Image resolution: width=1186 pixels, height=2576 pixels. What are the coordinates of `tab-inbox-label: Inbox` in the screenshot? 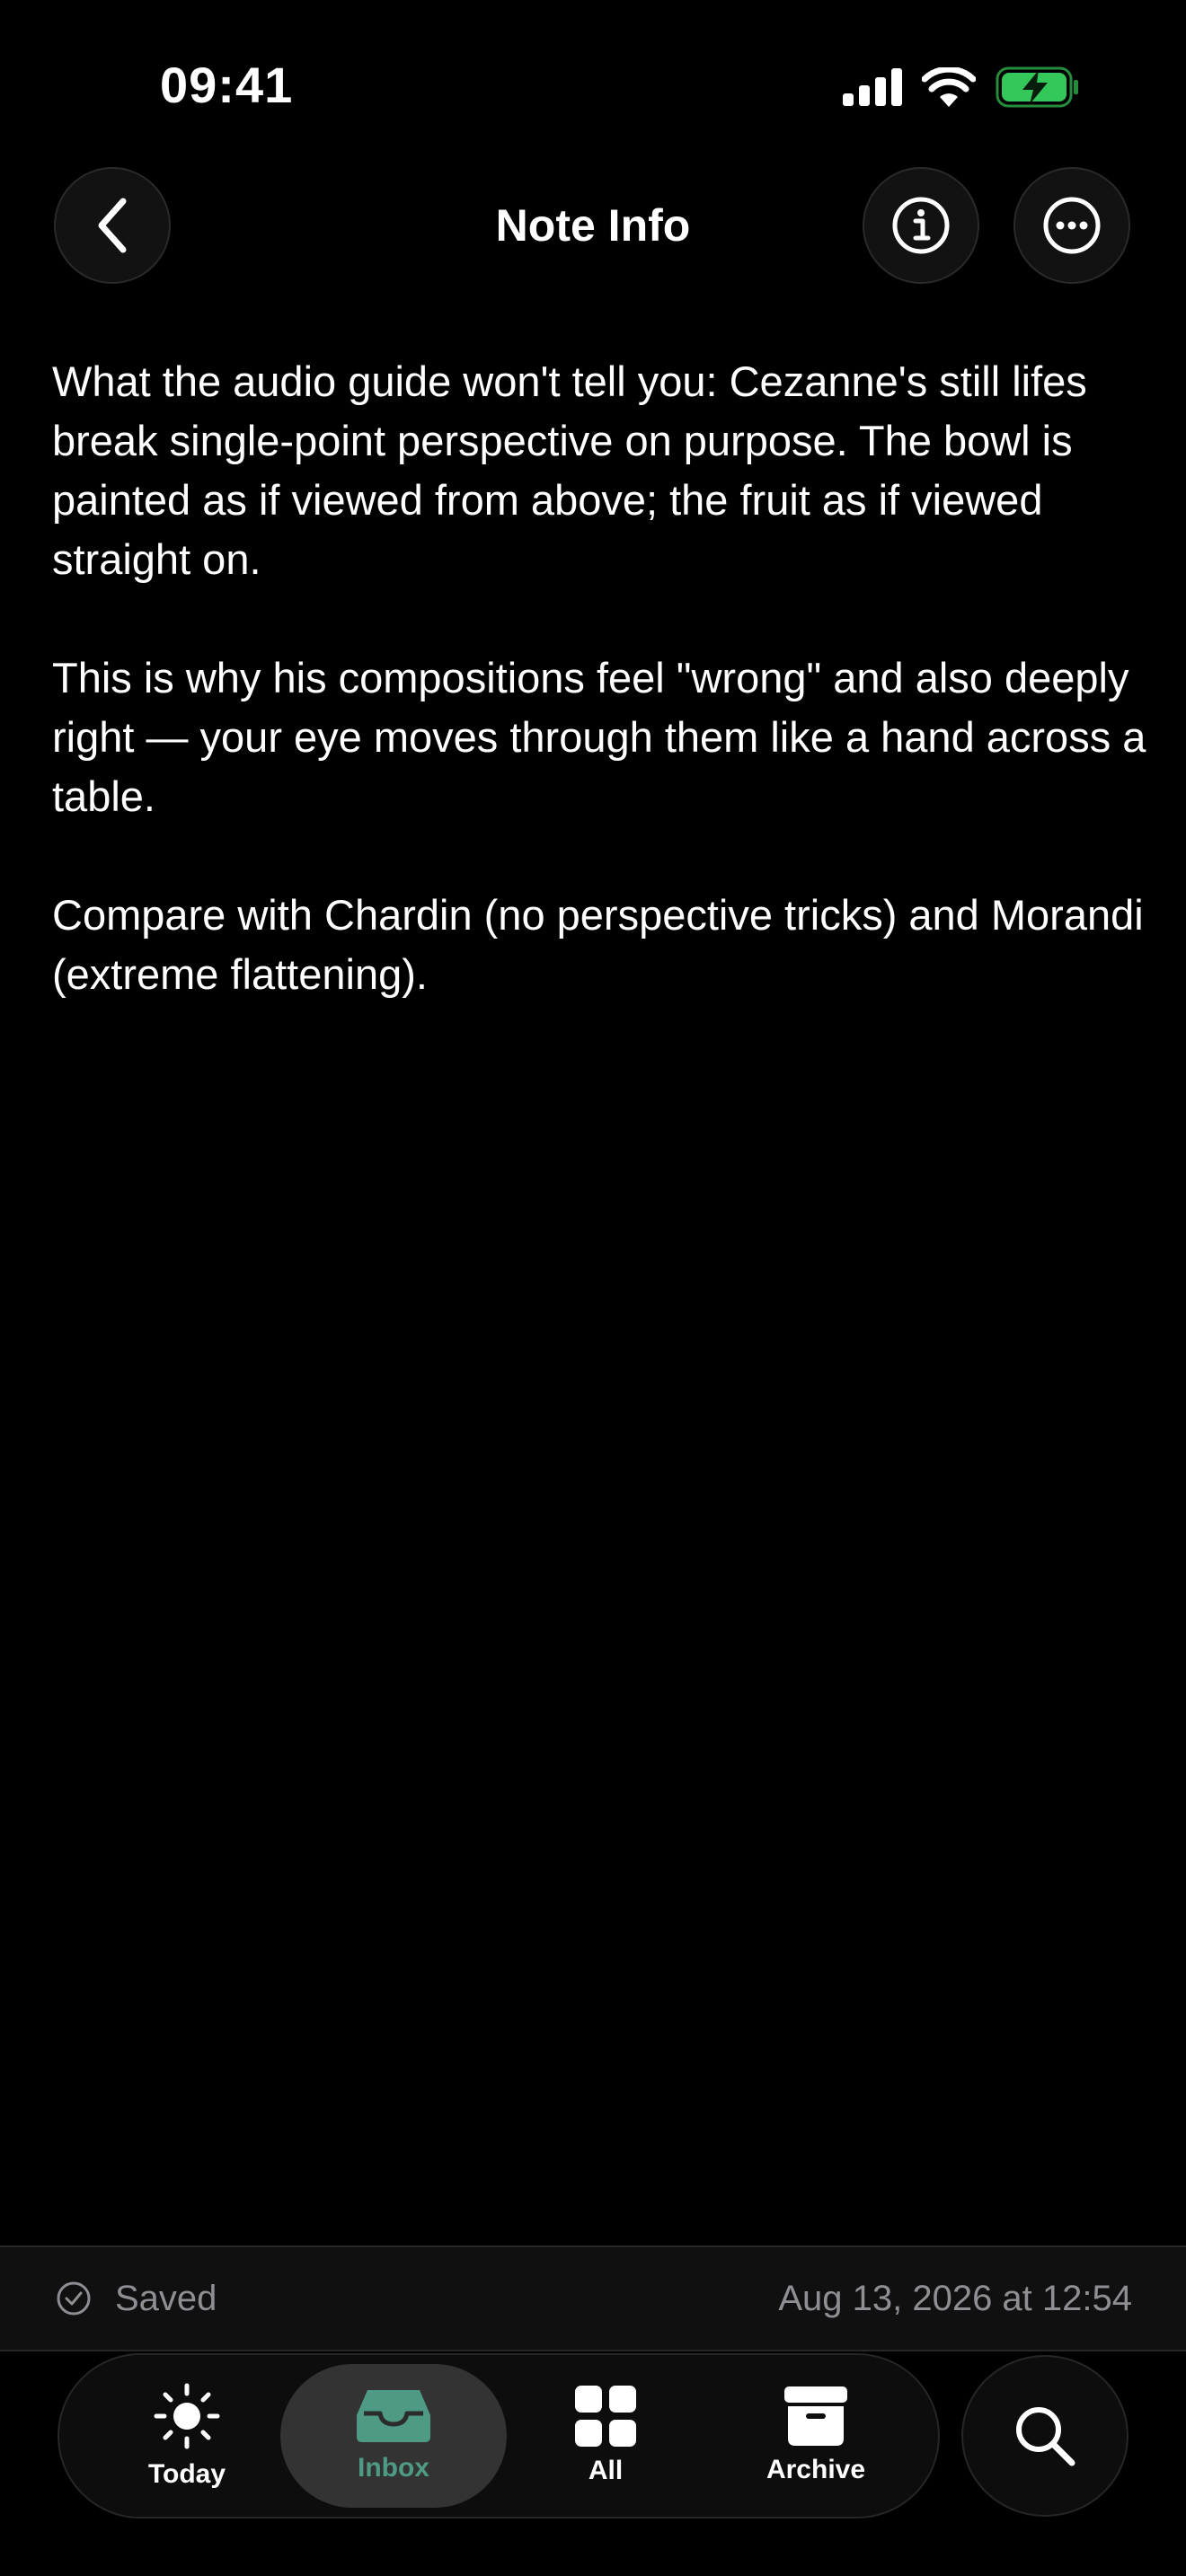 It's located at (393, 2468).